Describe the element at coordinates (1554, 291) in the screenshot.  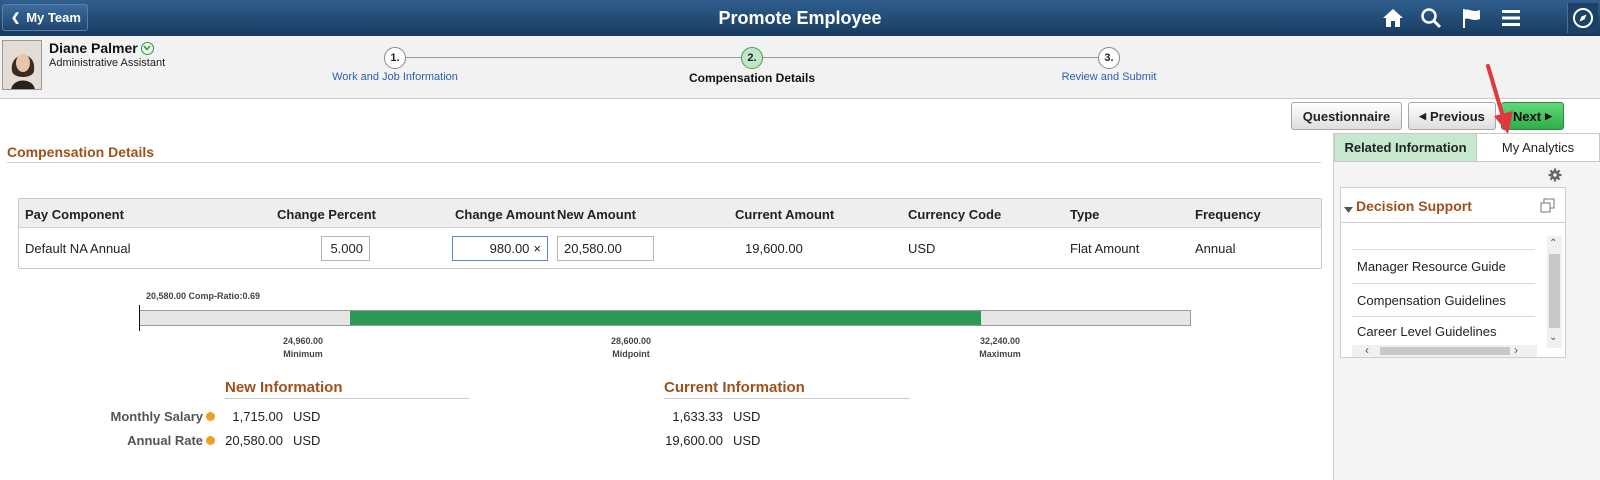
I see `vertical-scrollbar-thumb` at that location.